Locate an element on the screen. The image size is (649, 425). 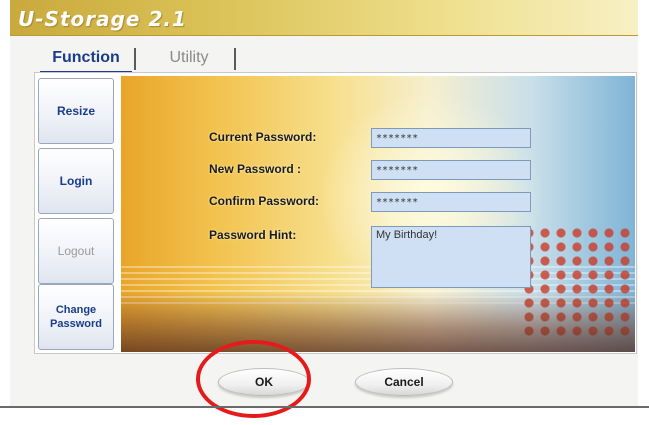
change-password-button: Change Password is located at coordinates (76, 317).